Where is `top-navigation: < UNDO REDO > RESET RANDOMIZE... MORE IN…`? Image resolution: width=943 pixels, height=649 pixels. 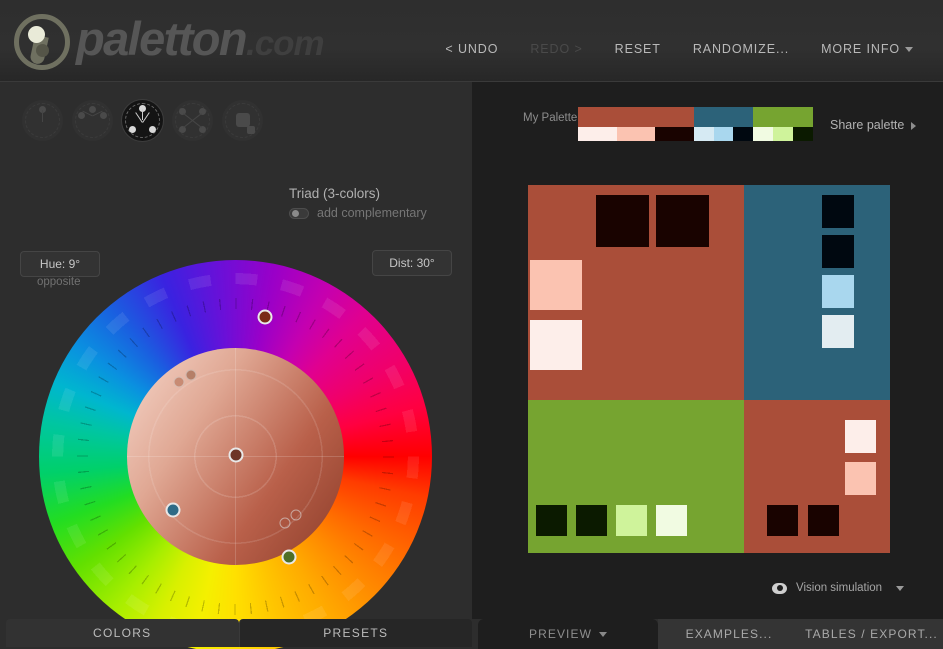
top-navigation: < UNDO REDO > RESET RANDOMIZE... MORE IN… is located at coordinates (679, 49).